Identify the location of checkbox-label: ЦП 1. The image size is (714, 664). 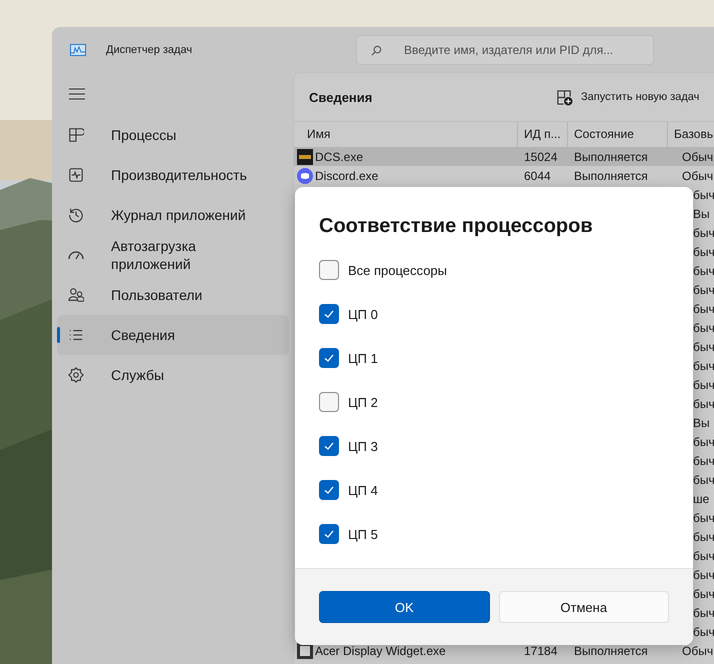
(363, 358).